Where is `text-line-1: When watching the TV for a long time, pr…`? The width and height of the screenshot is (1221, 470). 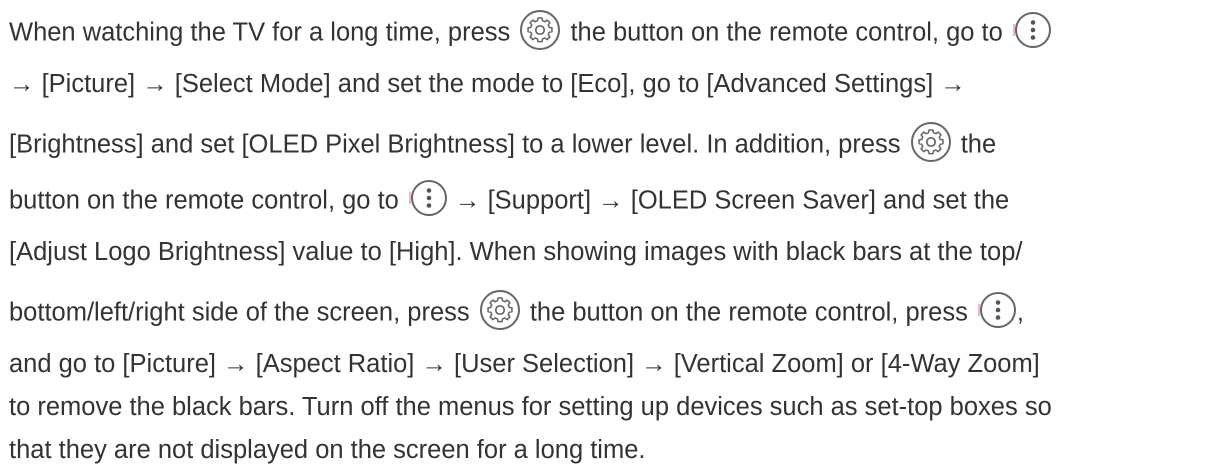
text-line-1: When watching the TV for a long time, pr… is located at coordinates (530, 34).